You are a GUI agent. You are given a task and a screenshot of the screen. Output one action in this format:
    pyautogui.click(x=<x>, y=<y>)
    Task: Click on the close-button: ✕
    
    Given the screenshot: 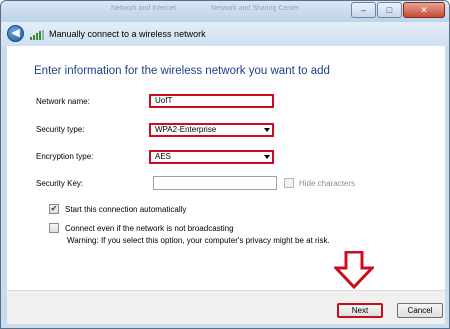 What is the action you would take?
    pyautogui.click(x=424, y=10)
    